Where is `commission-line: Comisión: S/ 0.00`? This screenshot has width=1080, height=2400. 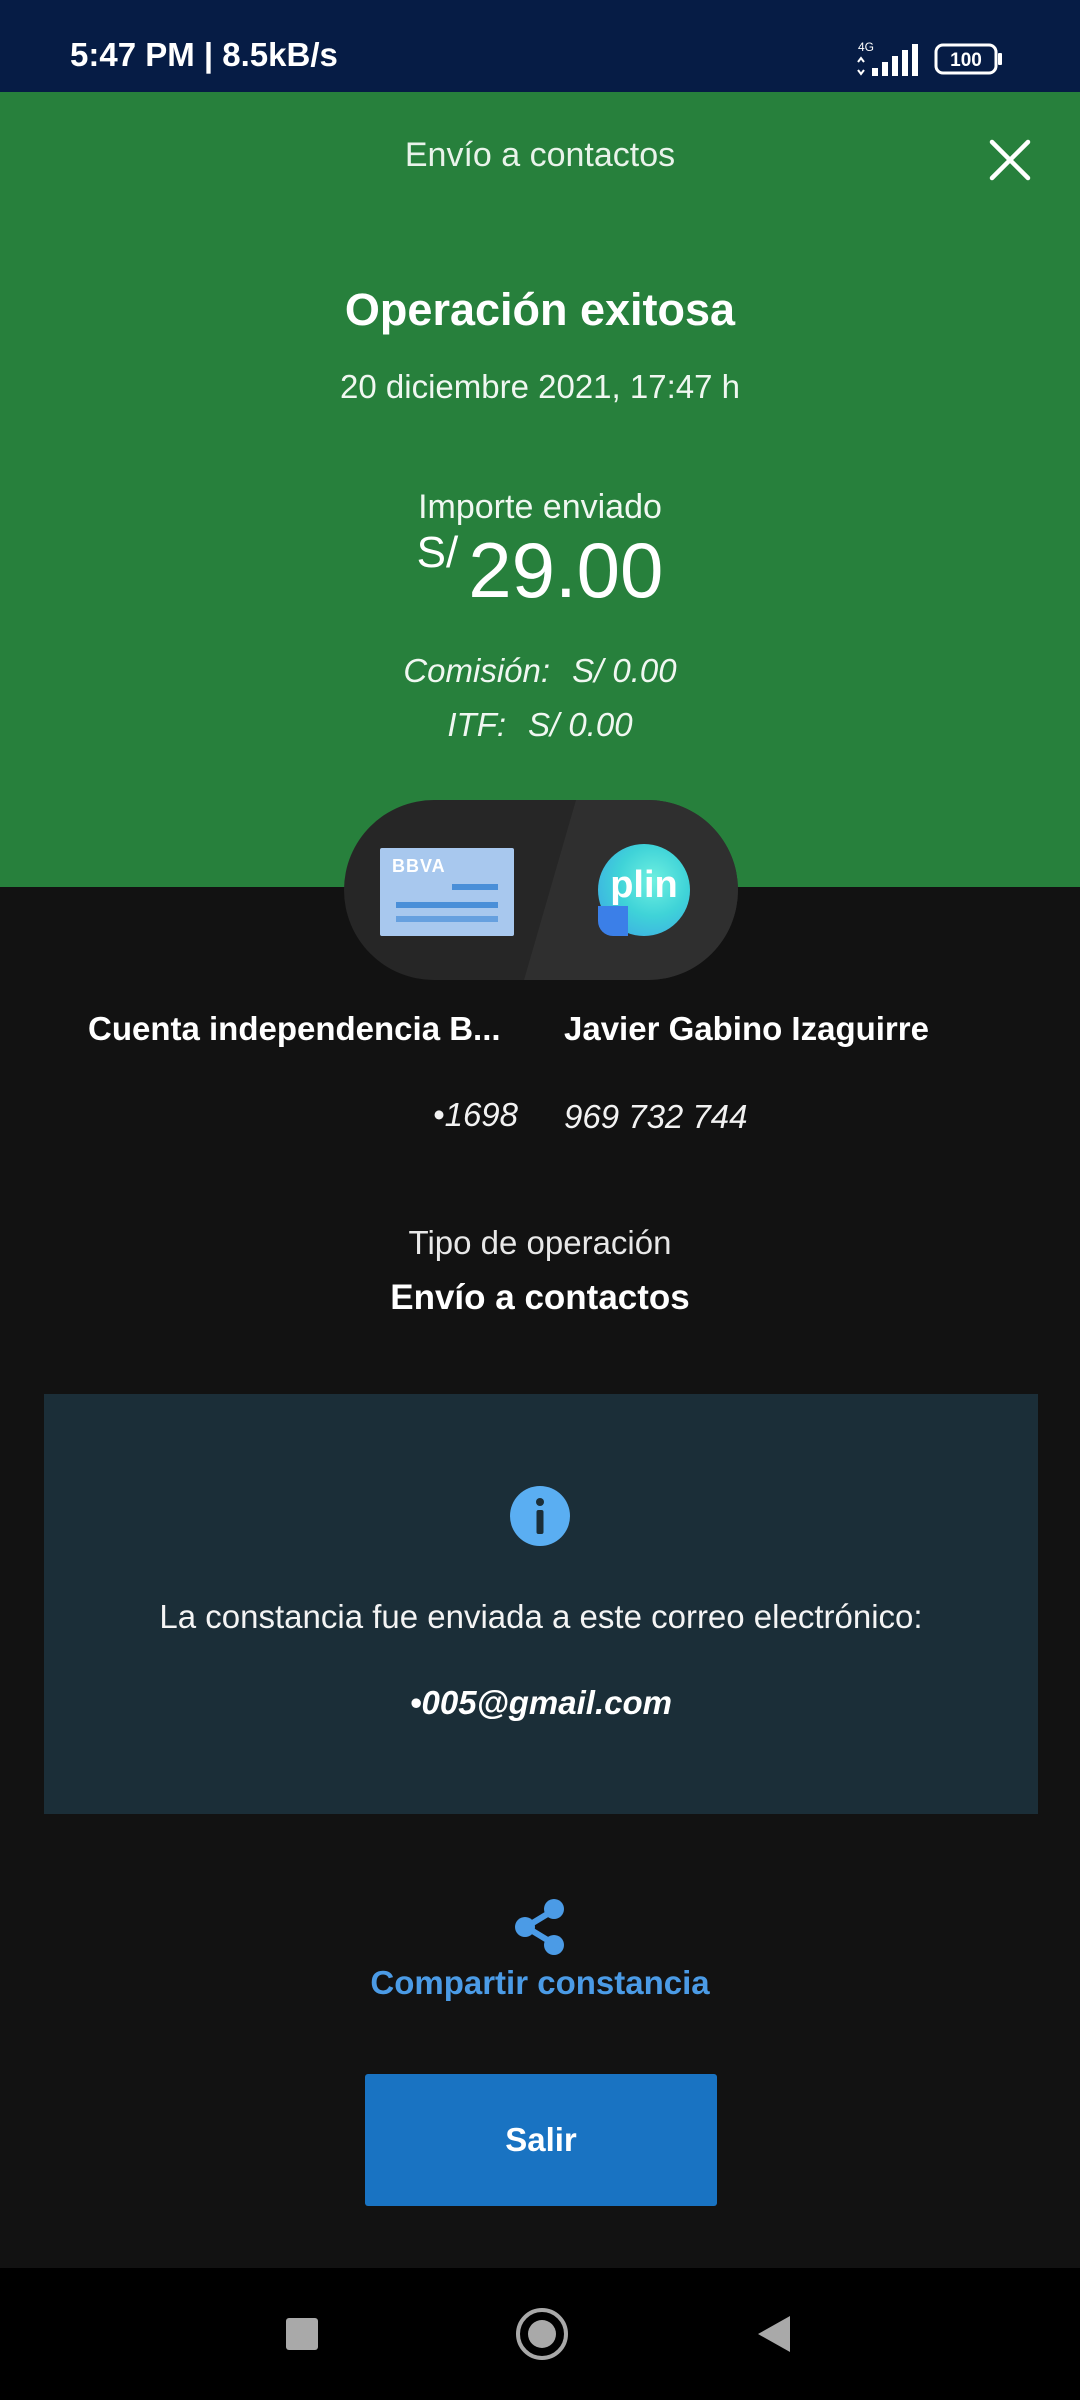 commission-line: Comisión: S/ 0.00 is located at coordinates (540, 671).